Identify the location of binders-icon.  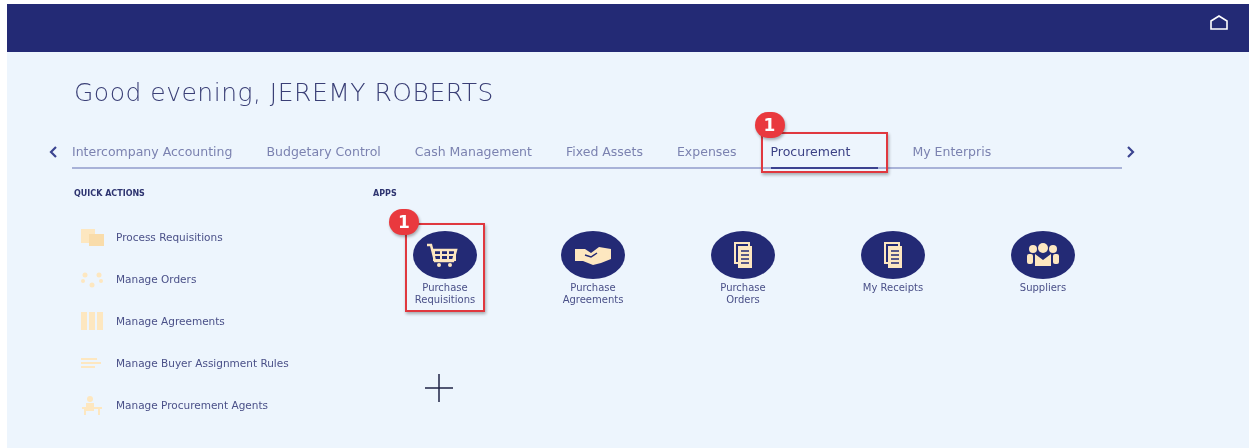
(92, 321).